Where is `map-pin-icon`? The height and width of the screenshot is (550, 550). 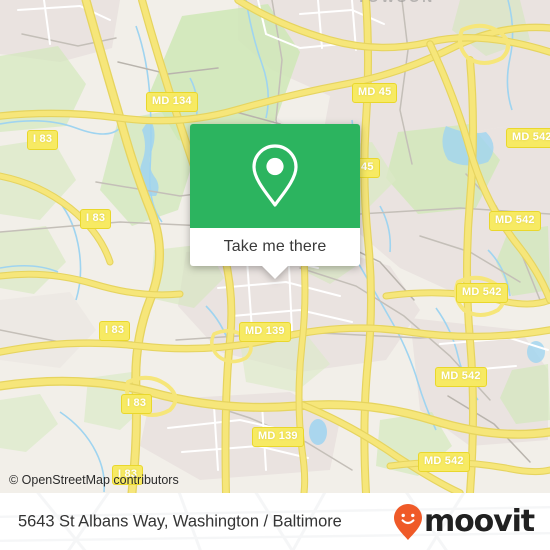
map-pin-icon is located at coordinates (275, 175).